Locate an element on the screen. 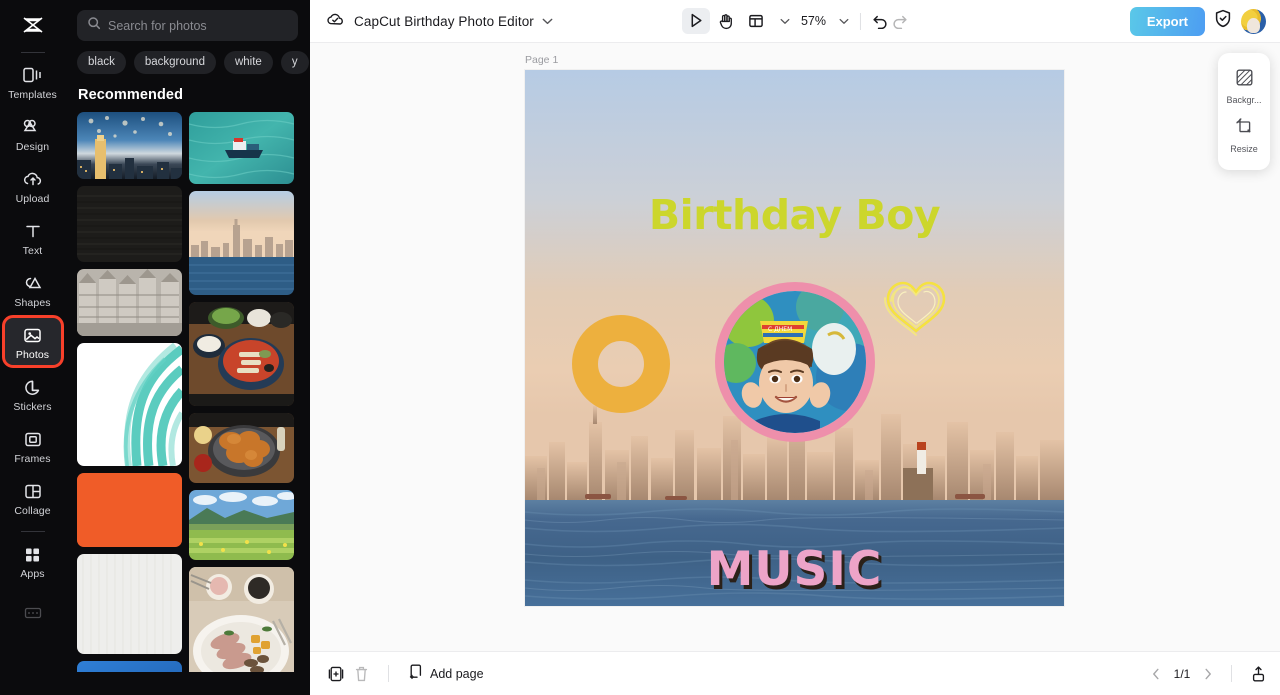  sidebar-item-stickers: Stickers is located at coordinates (33, 393).